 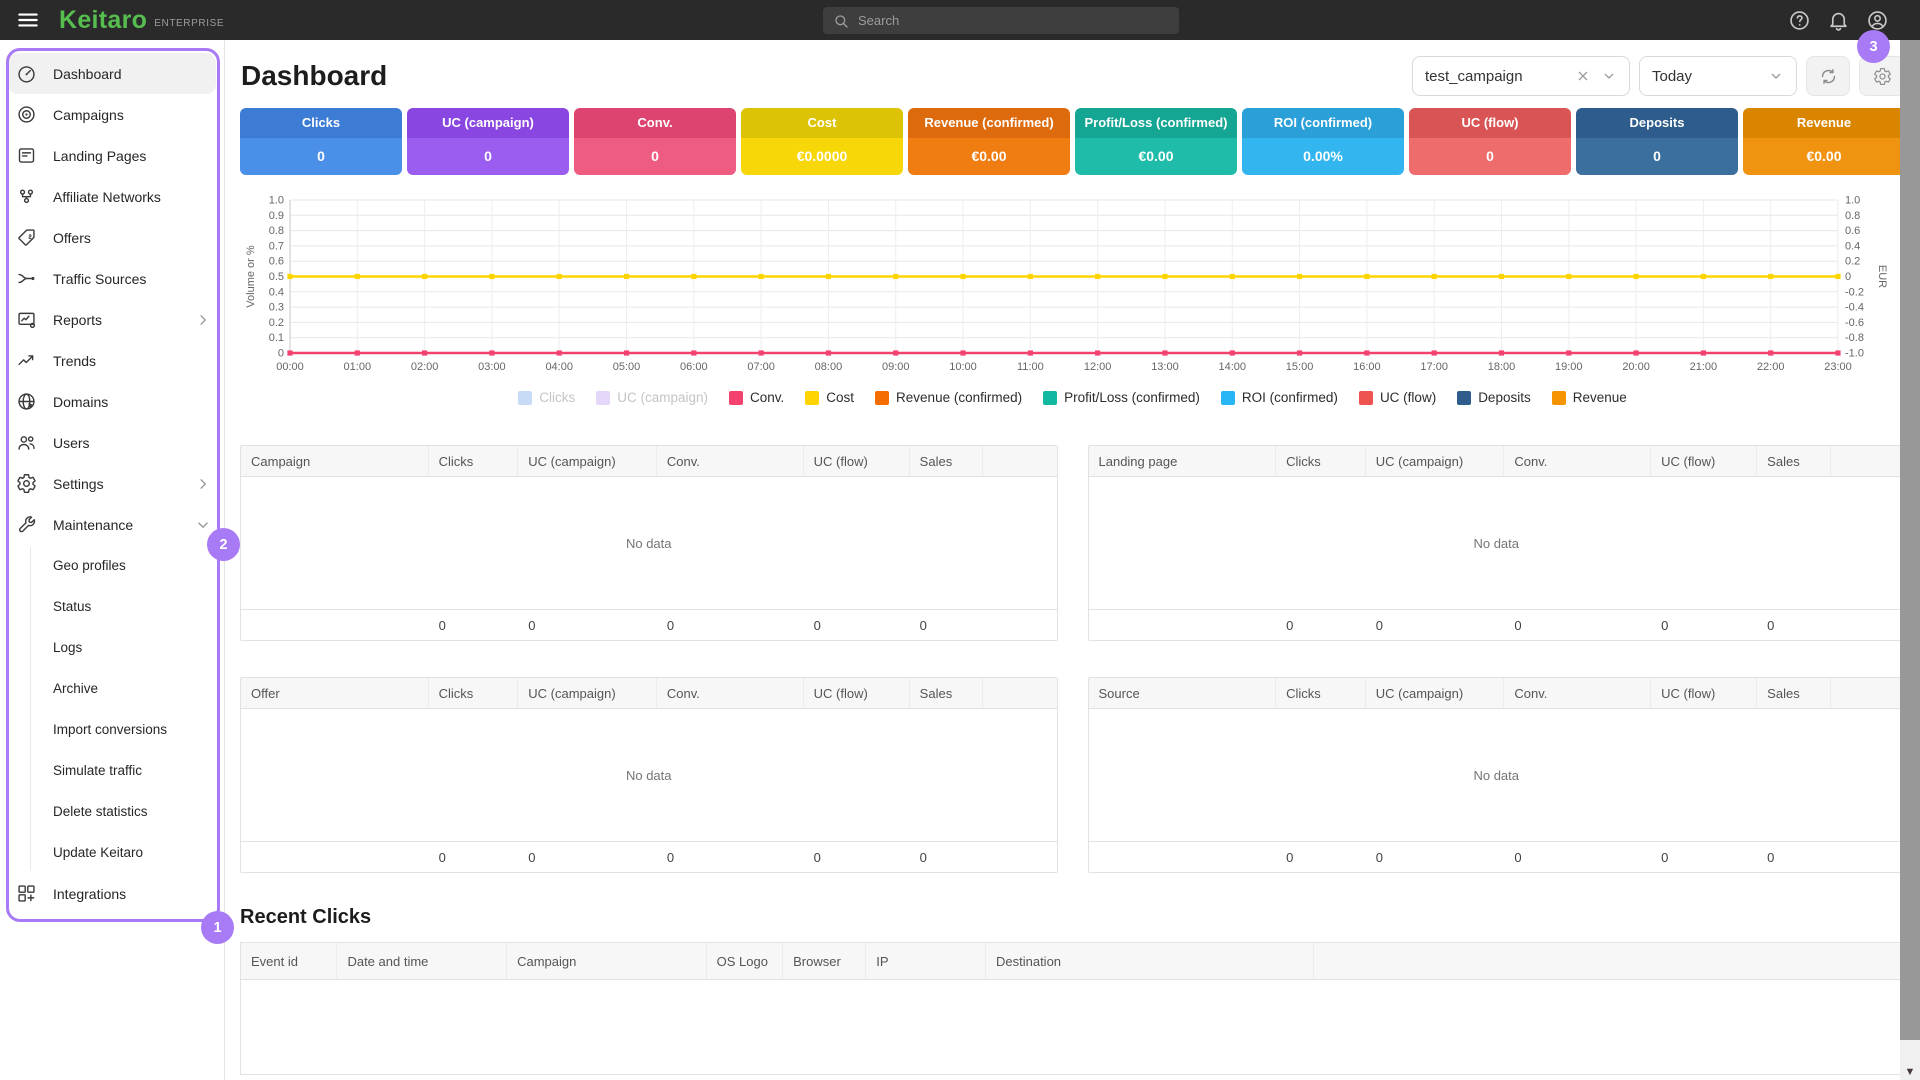 I want to click on metric-card-uc-campaign: UC (campaign) 0, so click(x=488, y=141).